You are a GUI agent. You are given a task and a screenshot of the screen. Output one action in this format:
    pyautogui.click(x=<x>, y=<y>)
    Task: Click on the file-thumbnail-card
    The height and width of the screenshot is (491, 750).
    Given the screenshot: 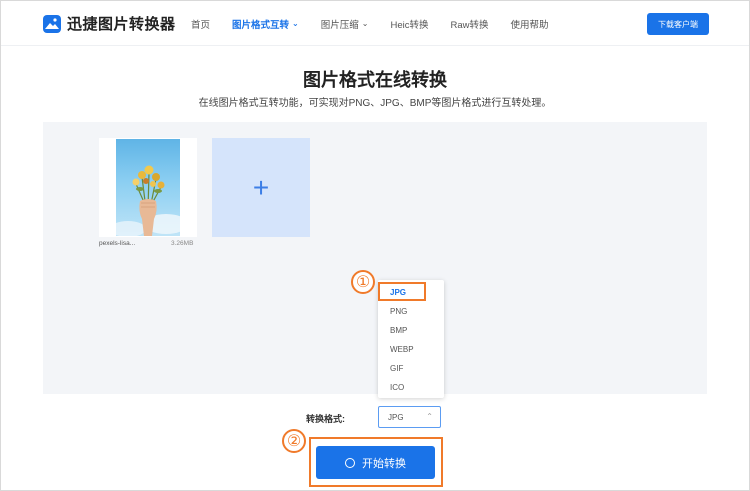 What is the action you would take?
    pyautogui.click(x=148, y=187)
    